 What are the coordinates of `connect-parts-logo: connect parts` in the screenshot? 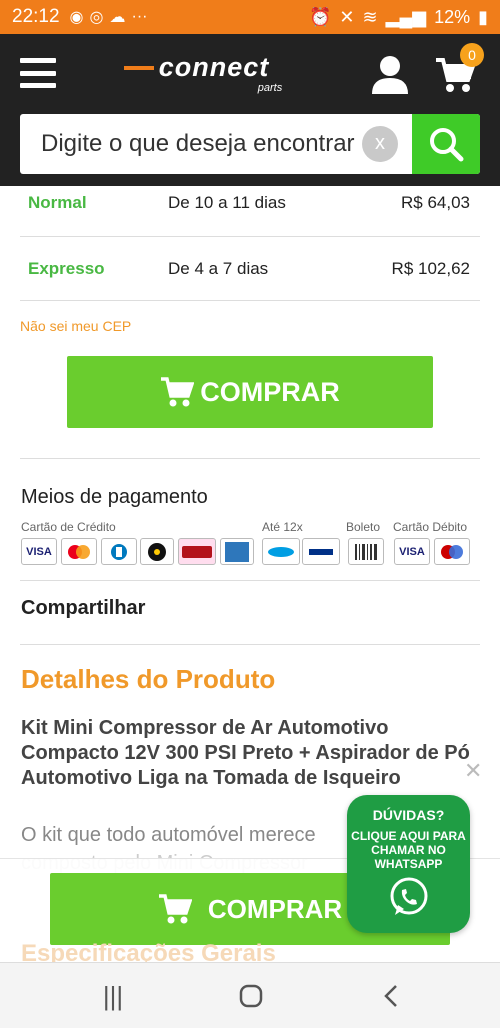 It's located at (214, 74).